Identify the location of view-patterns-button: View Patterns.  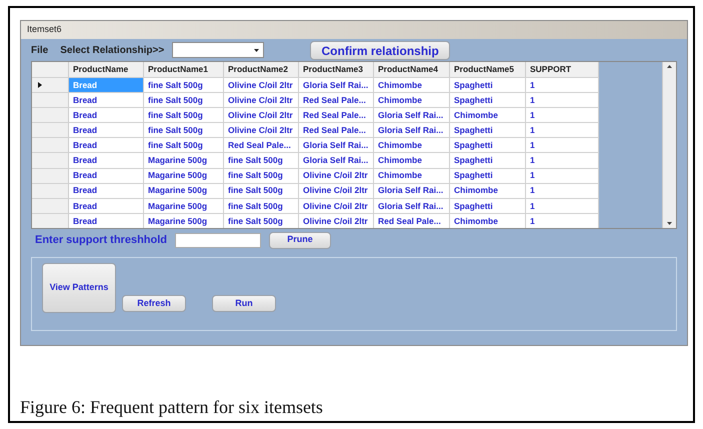
(79, 288).